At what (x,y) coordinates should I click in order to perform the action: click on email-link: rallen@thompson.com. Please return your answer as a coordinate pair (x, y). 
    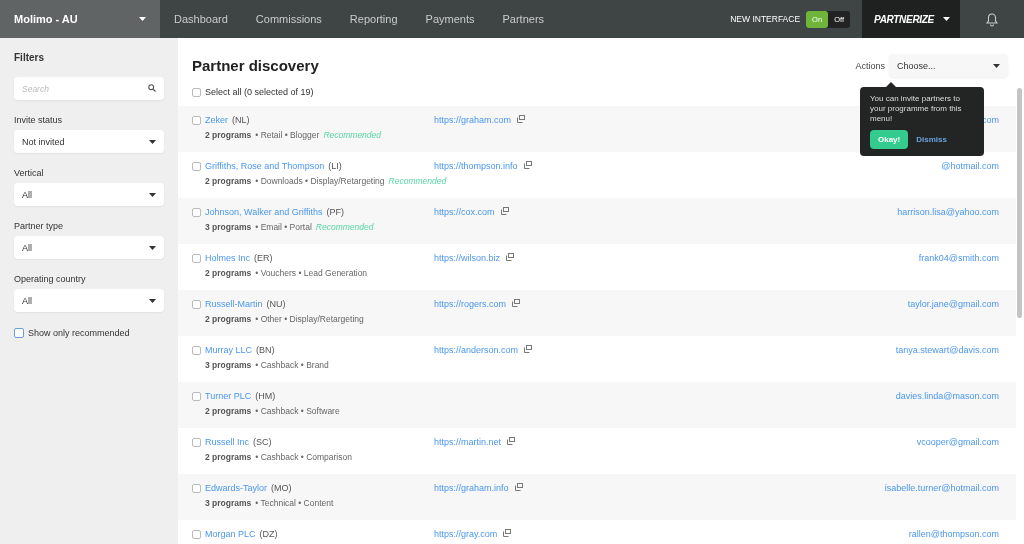
    Looking at the image, I should click on (953, 536).